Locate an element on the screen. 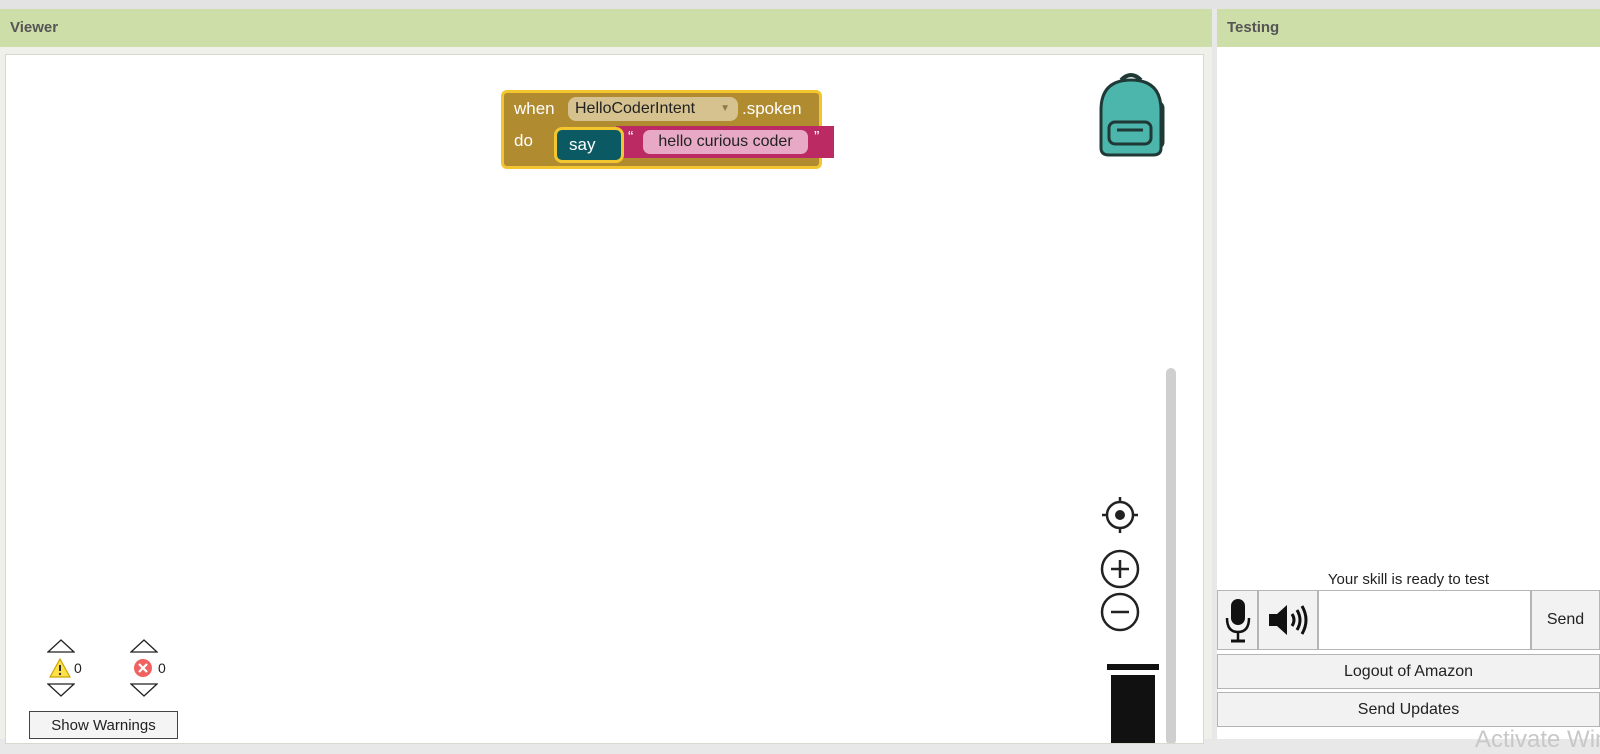  viewer-header: Viewer is located at coordinates (606, 28).